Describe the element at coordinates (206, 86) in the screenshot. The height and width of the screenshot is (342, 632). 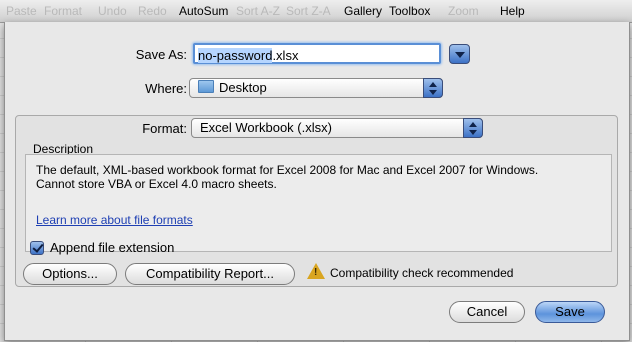
I see `folder-icon` at that location.